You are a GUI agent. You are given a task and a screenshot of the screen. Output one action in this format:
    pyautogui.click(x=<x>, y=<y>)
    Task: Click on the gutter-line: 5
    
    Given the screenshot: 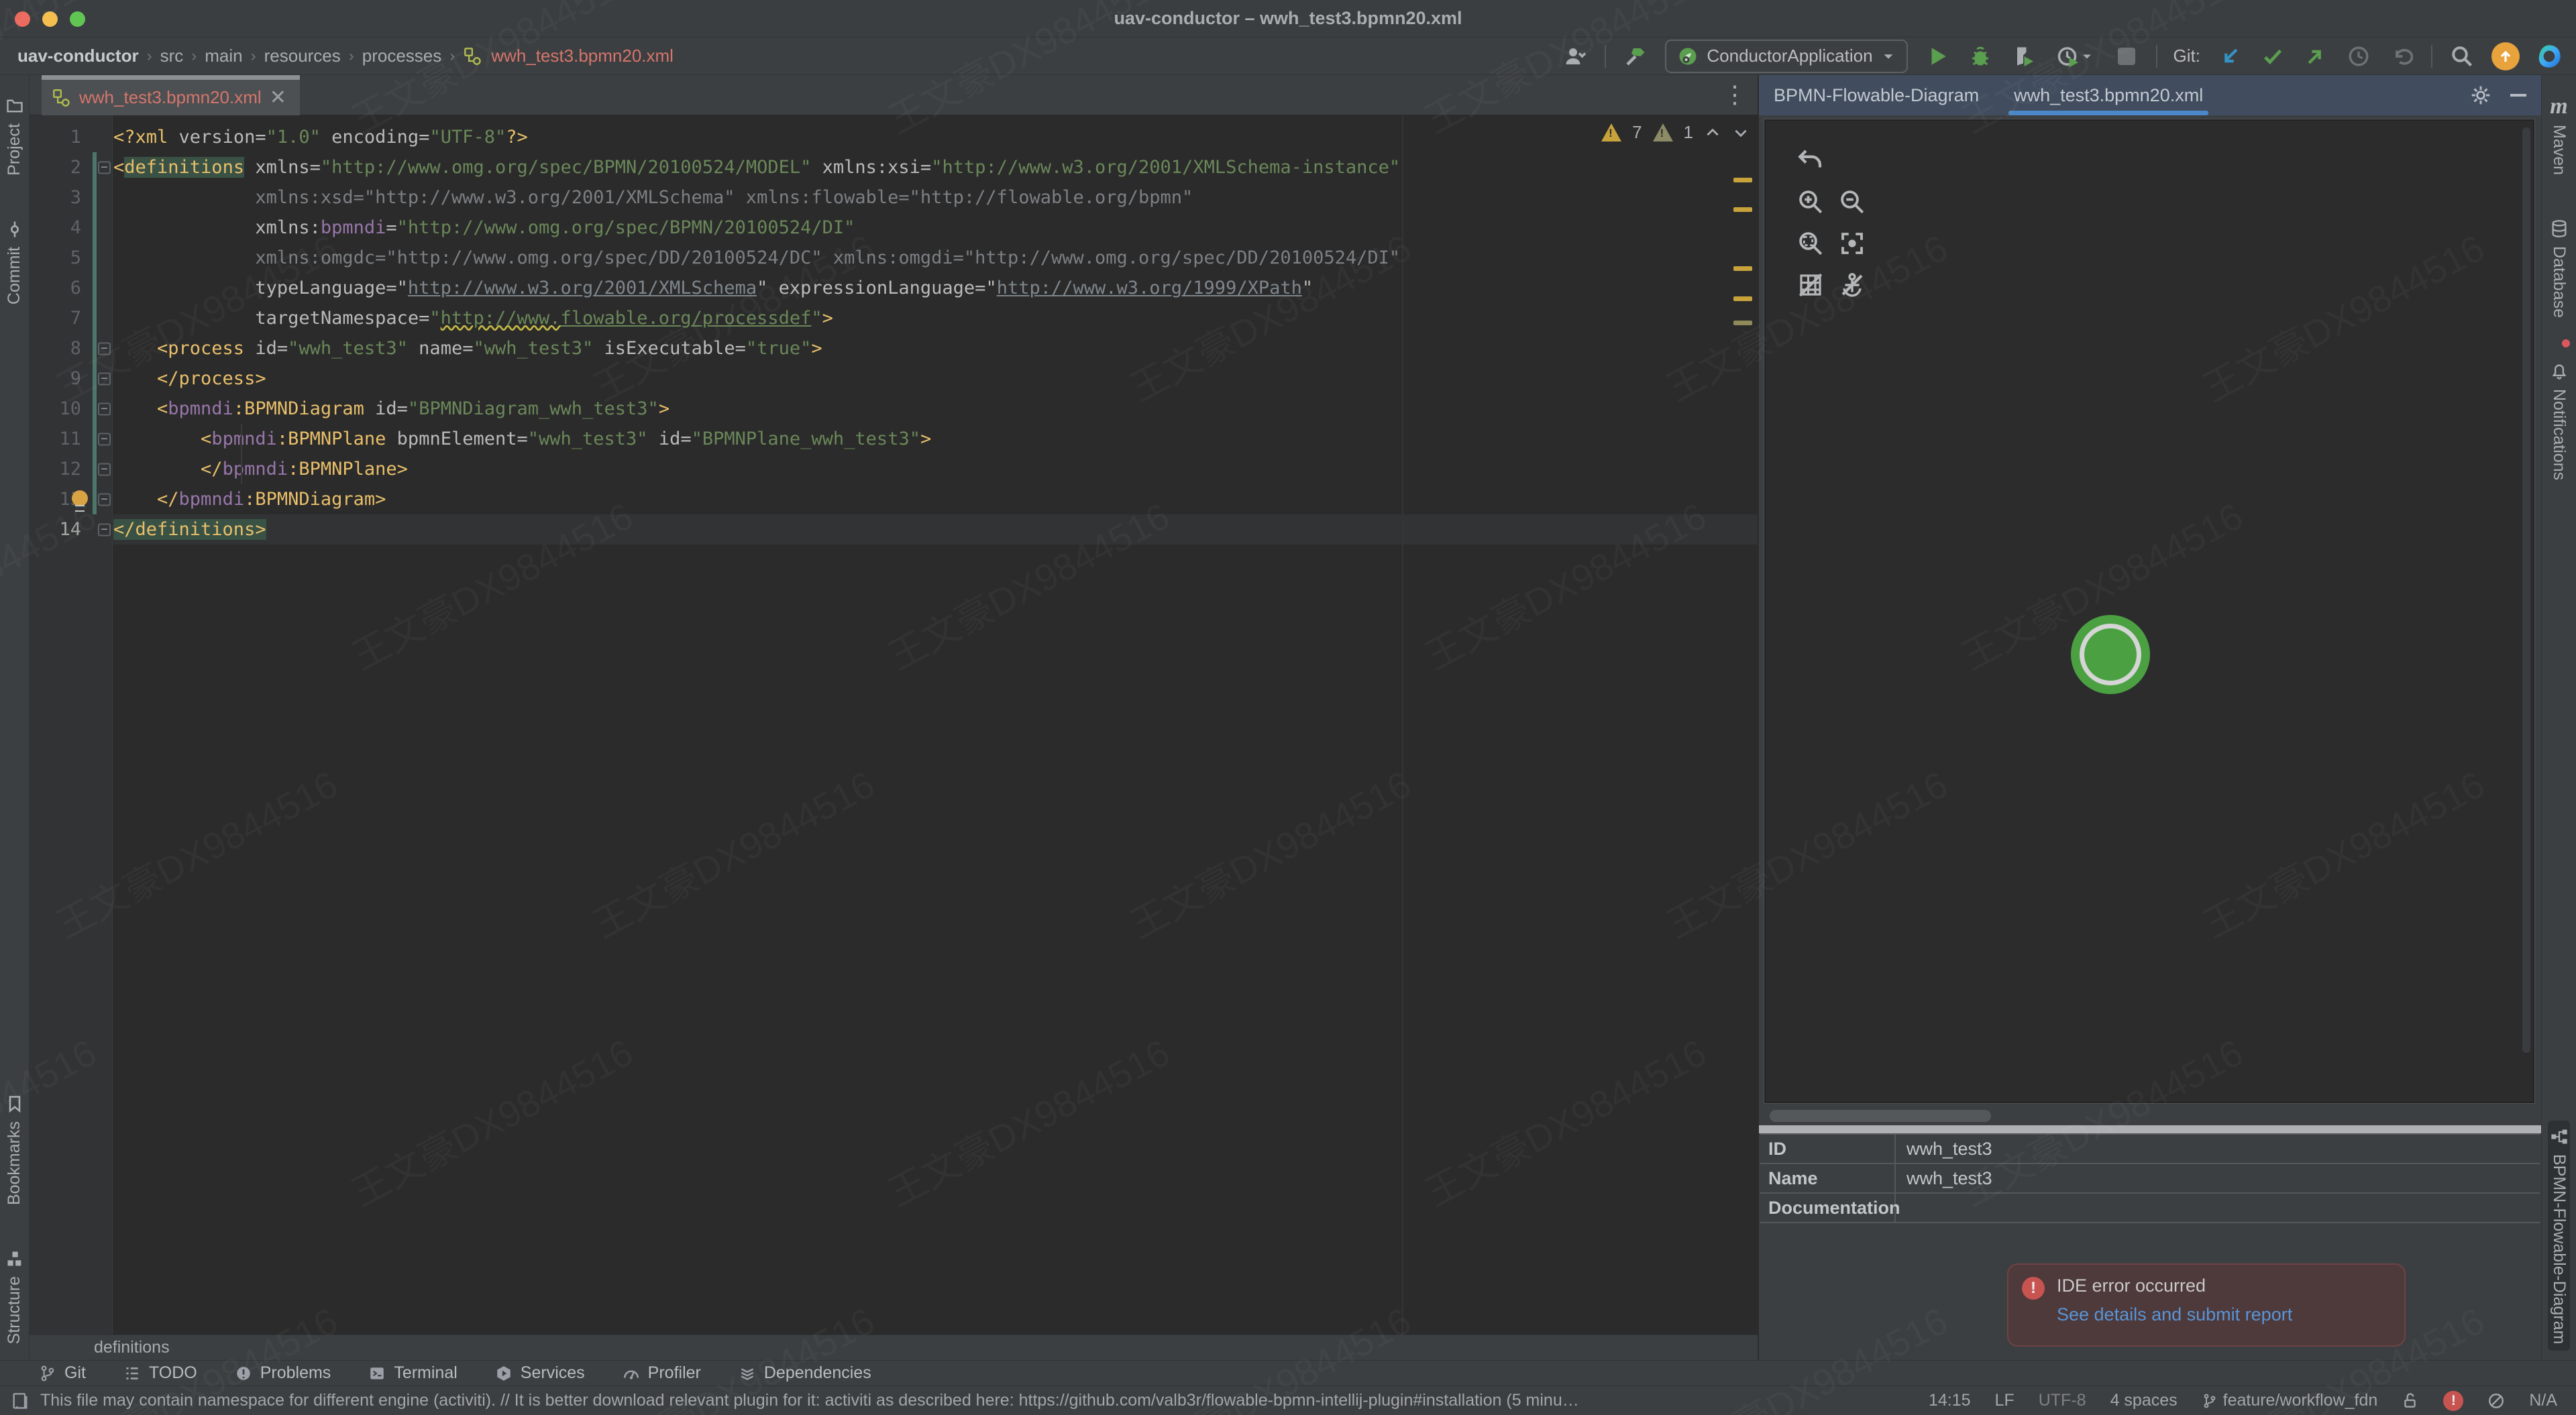 What is the action you would take?
    pyautogui.click(x=71, y=258)
    